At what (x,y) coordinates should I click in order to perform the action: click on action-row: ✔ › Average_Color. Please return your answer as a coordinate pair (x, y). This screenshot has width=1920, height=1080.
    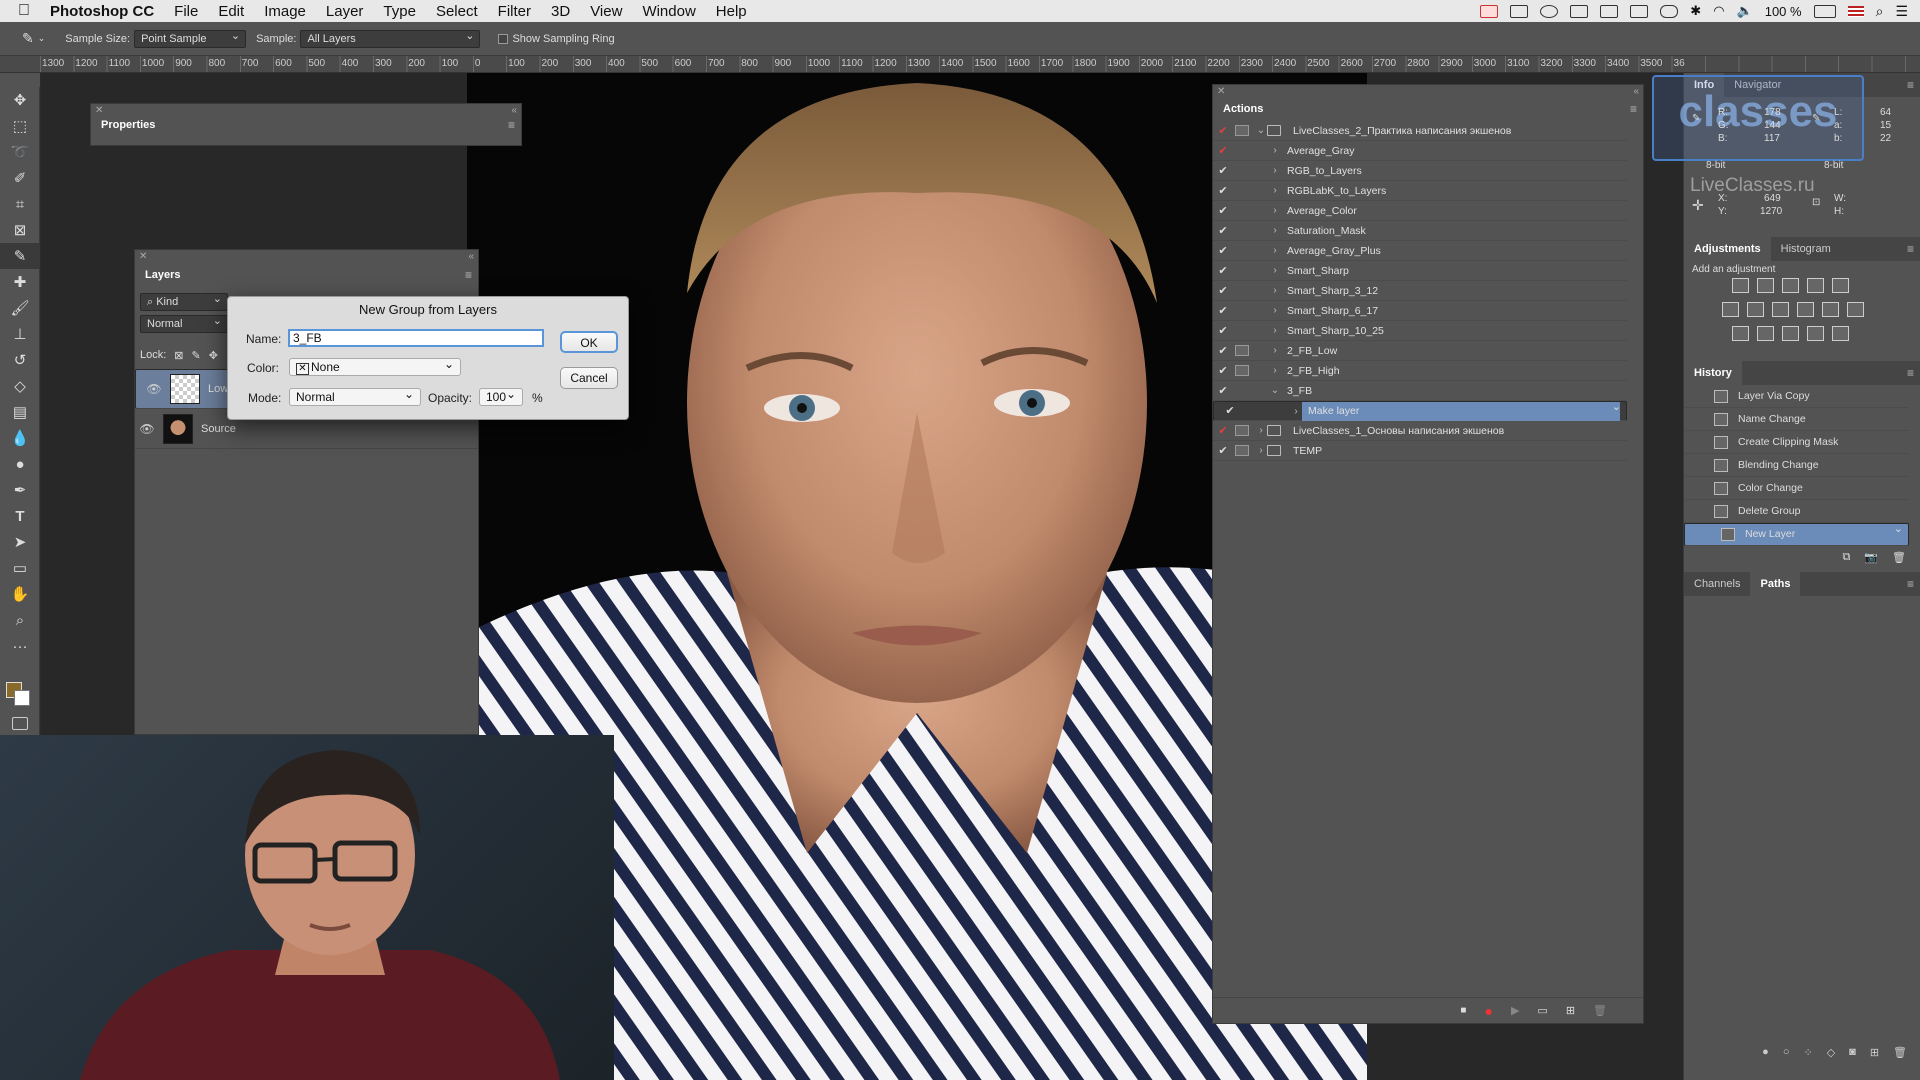
    Looking at the image, I should click on (1420, 211).